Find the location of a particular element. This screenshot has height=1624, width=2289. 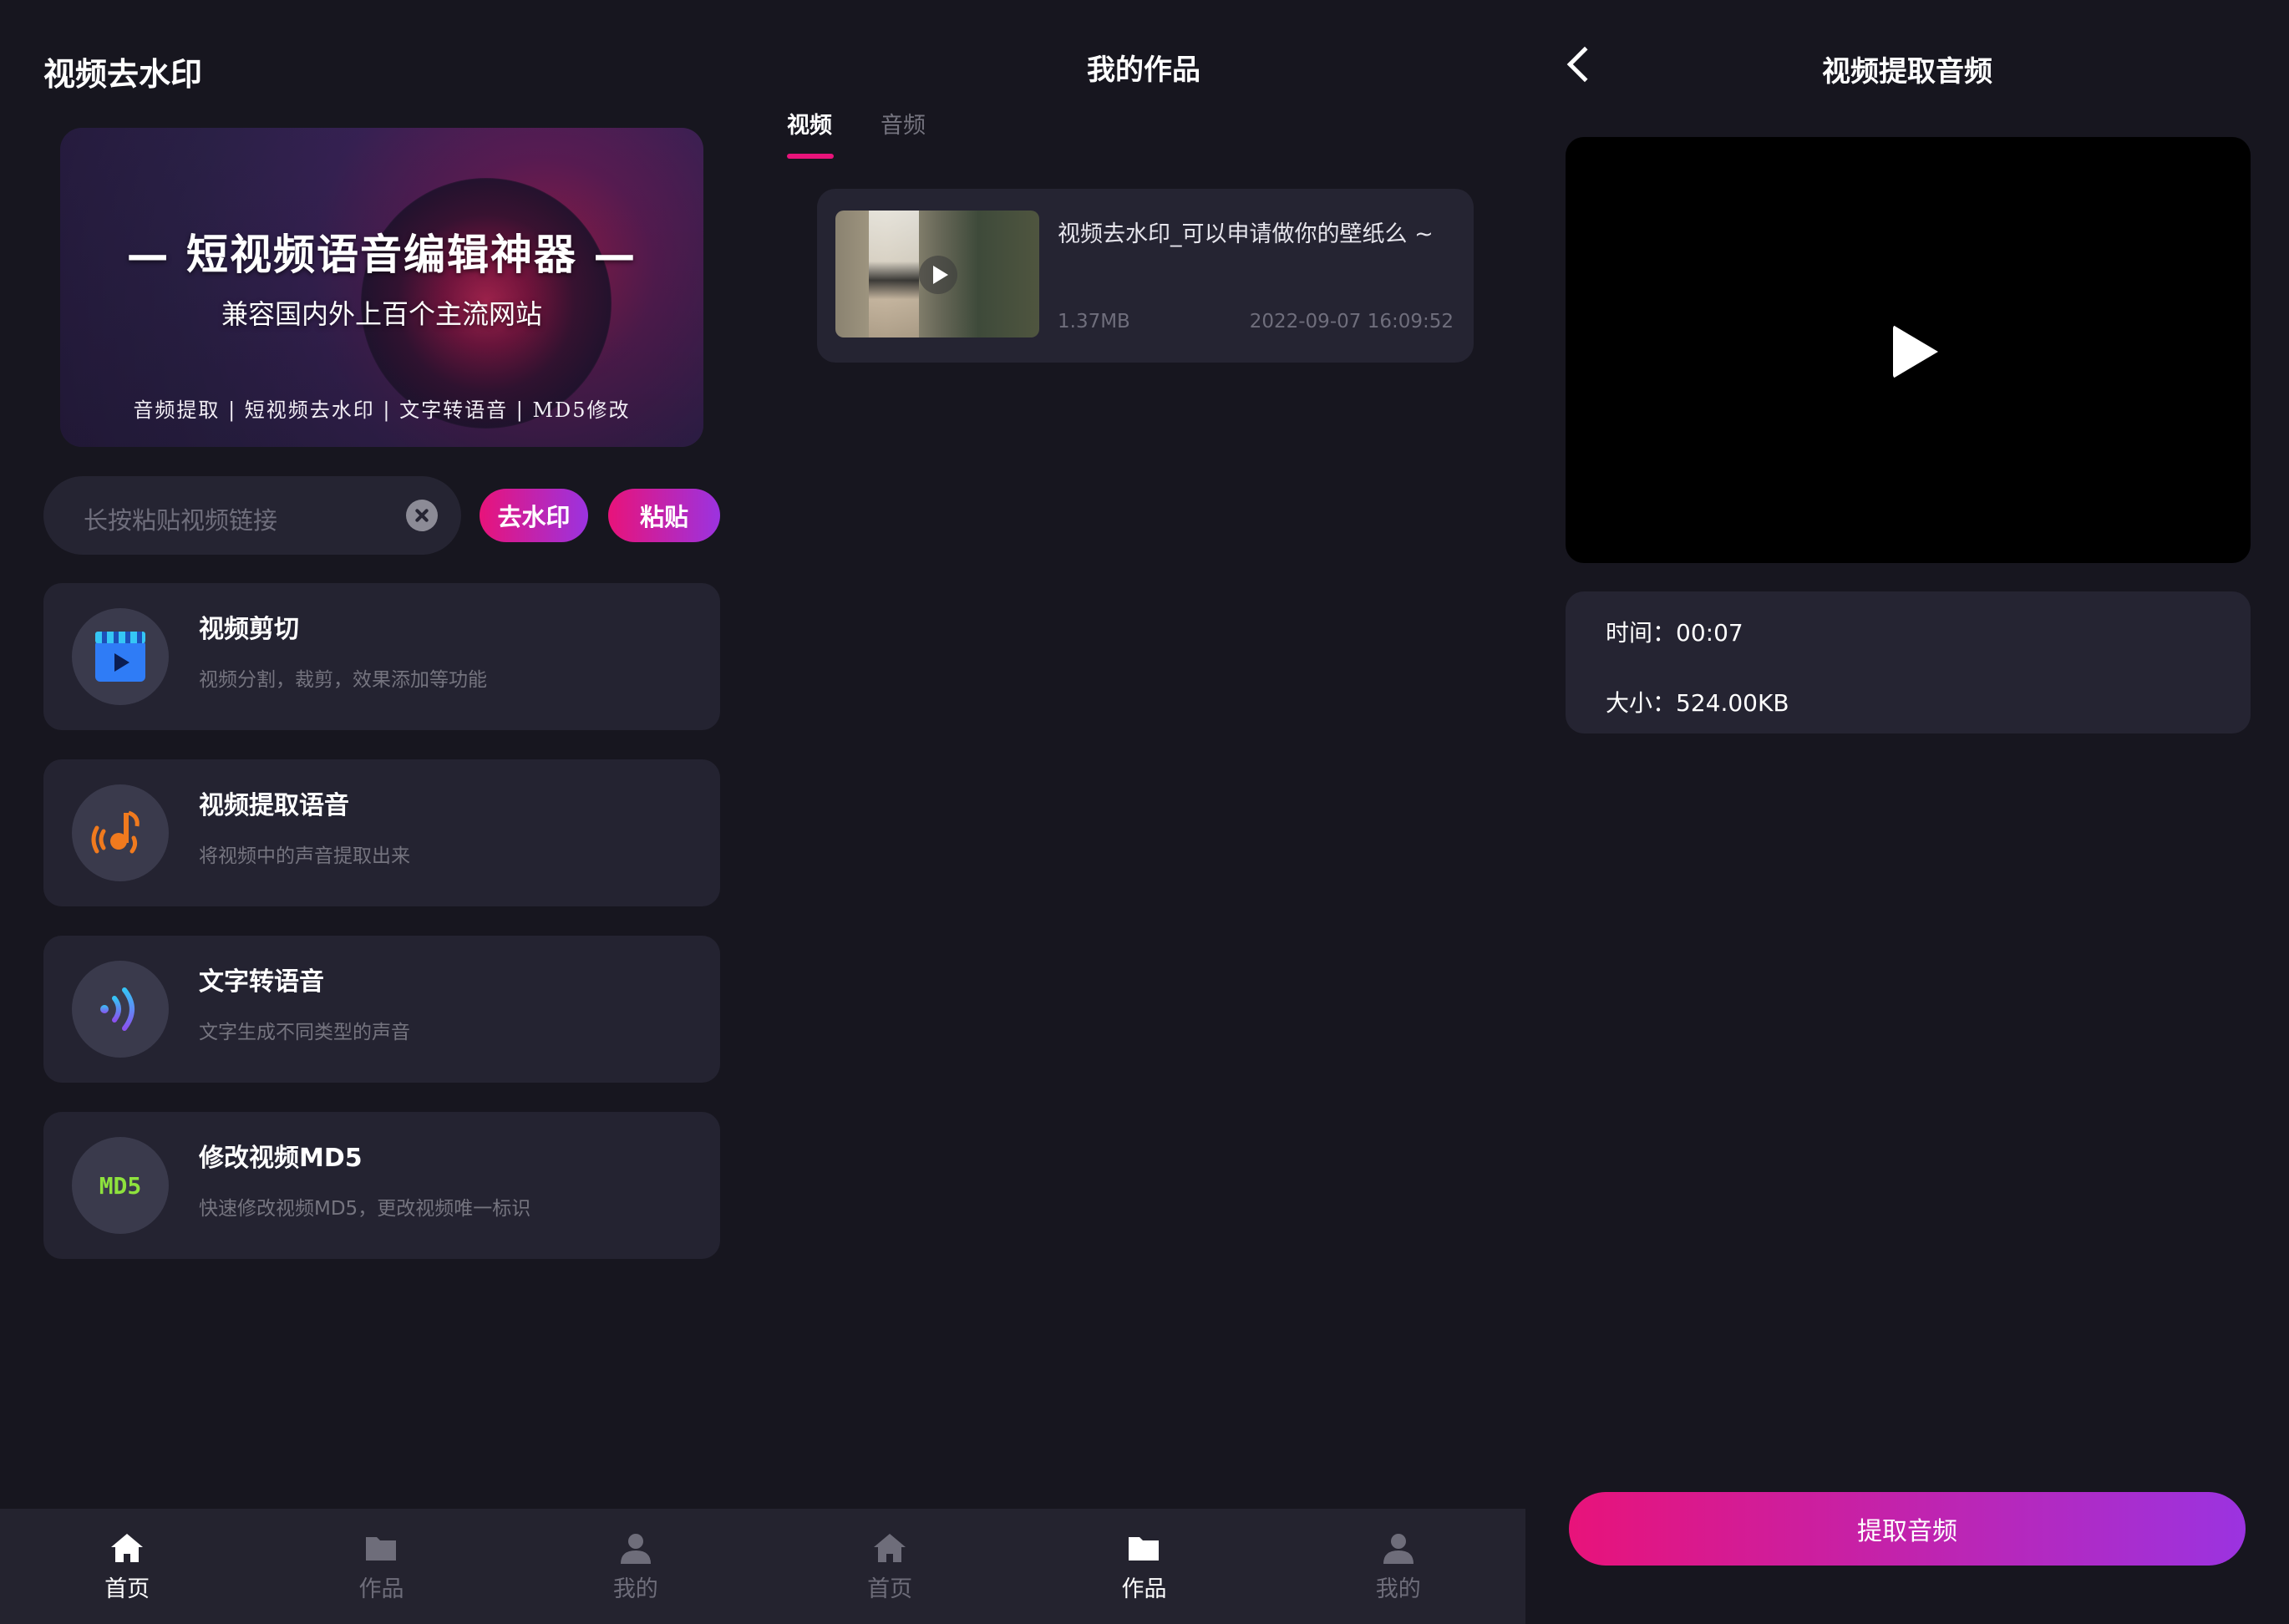

work-size: 1.37MB is located at coordinates (1094, 321).